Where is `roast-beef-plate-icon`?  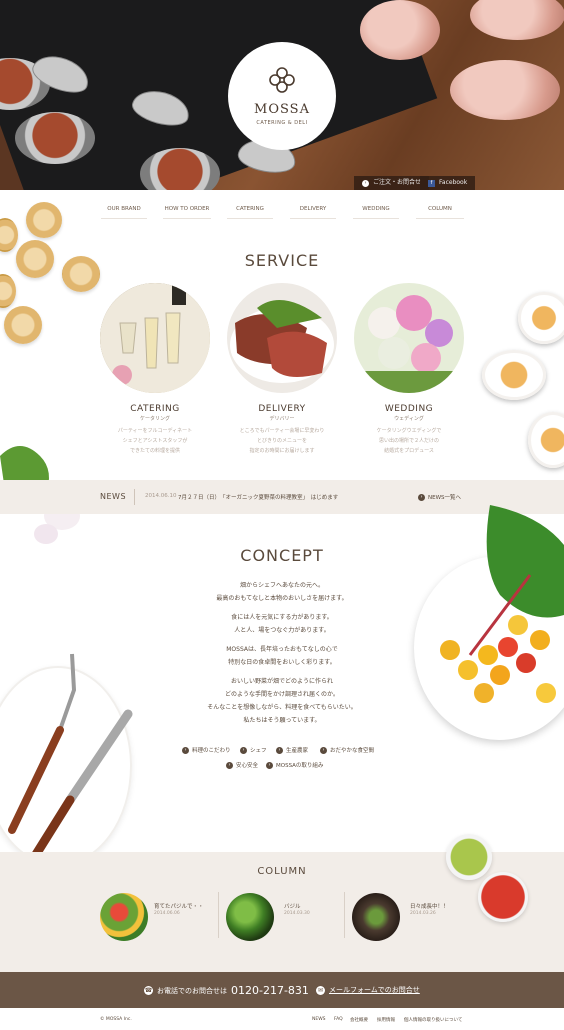 roast-beef-plate-icon is located at coordinates (282, 338).